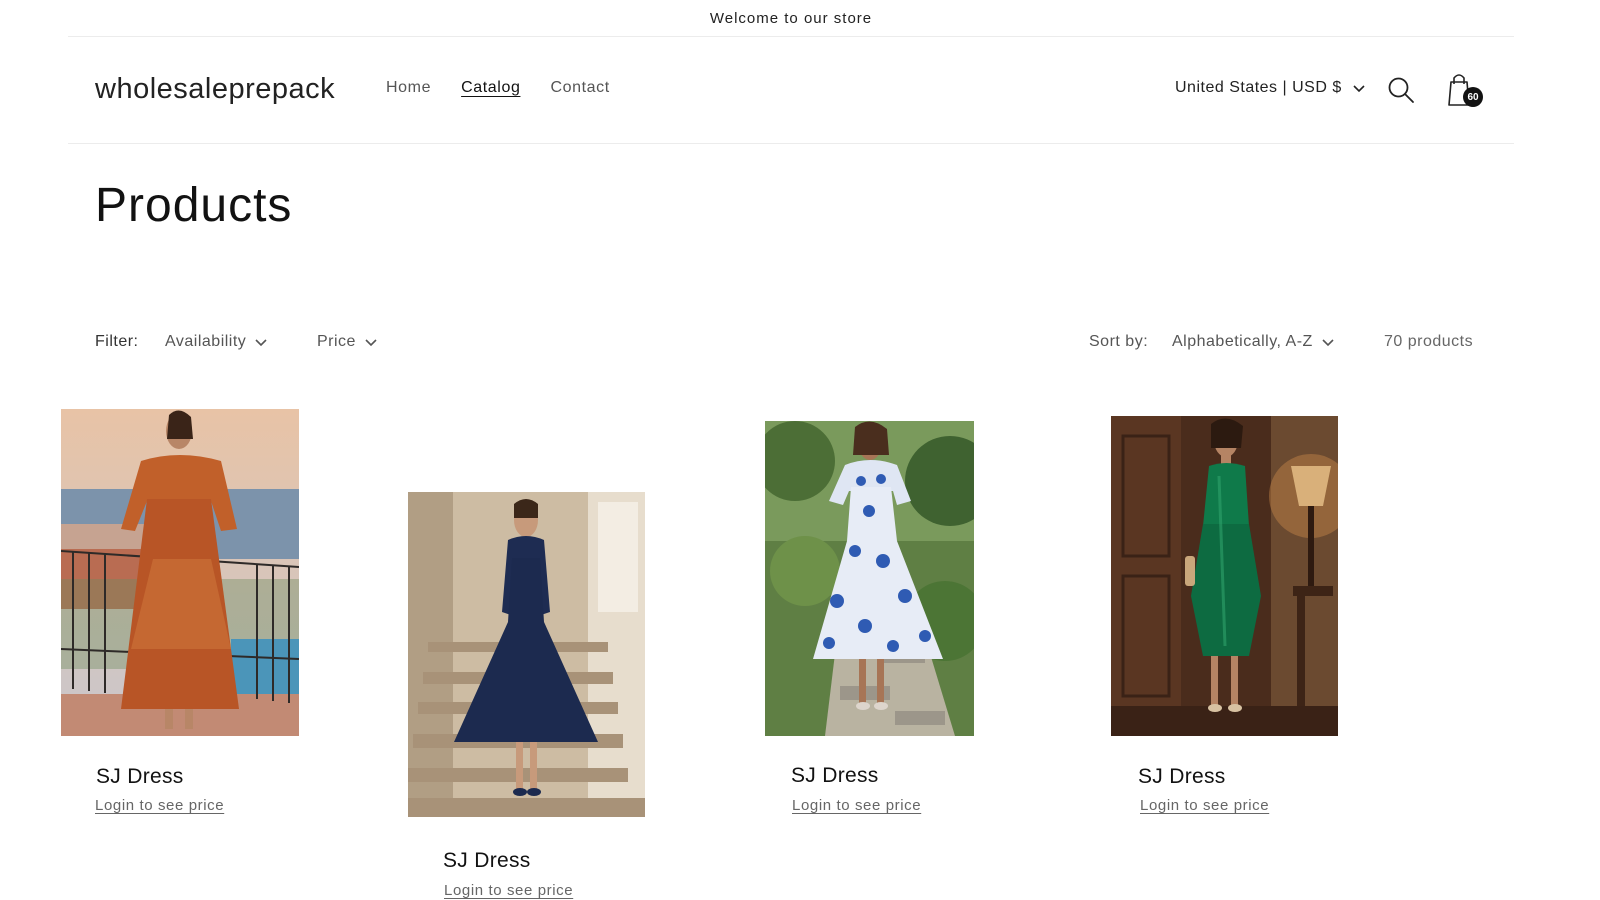  What do you see at coordinates (579, 89) in the screenshot?
I see `nav-contact-link: Contact` at bounding box center [579, 89].